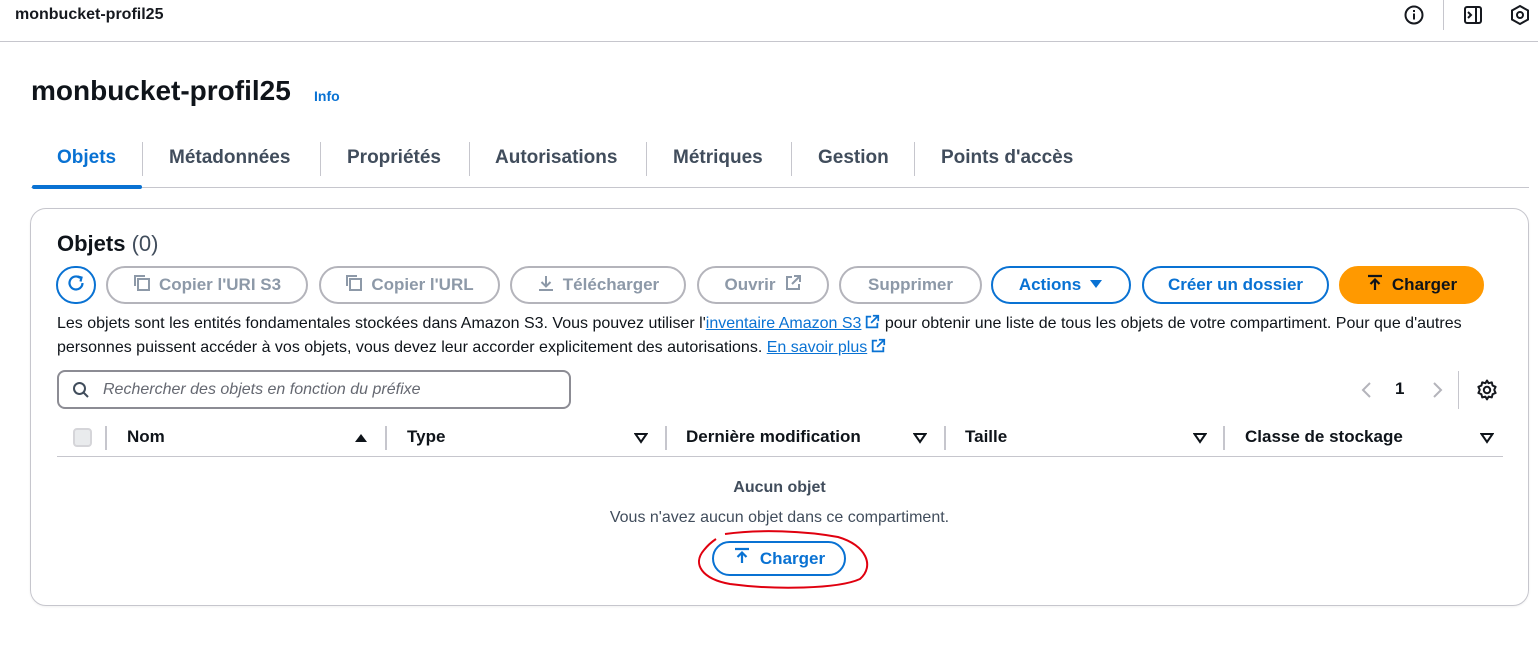 Image resolution: width=1538 pixels, height=656 pixels. I want to click on top-bar: monbucket-profil25, so click(769, 21).